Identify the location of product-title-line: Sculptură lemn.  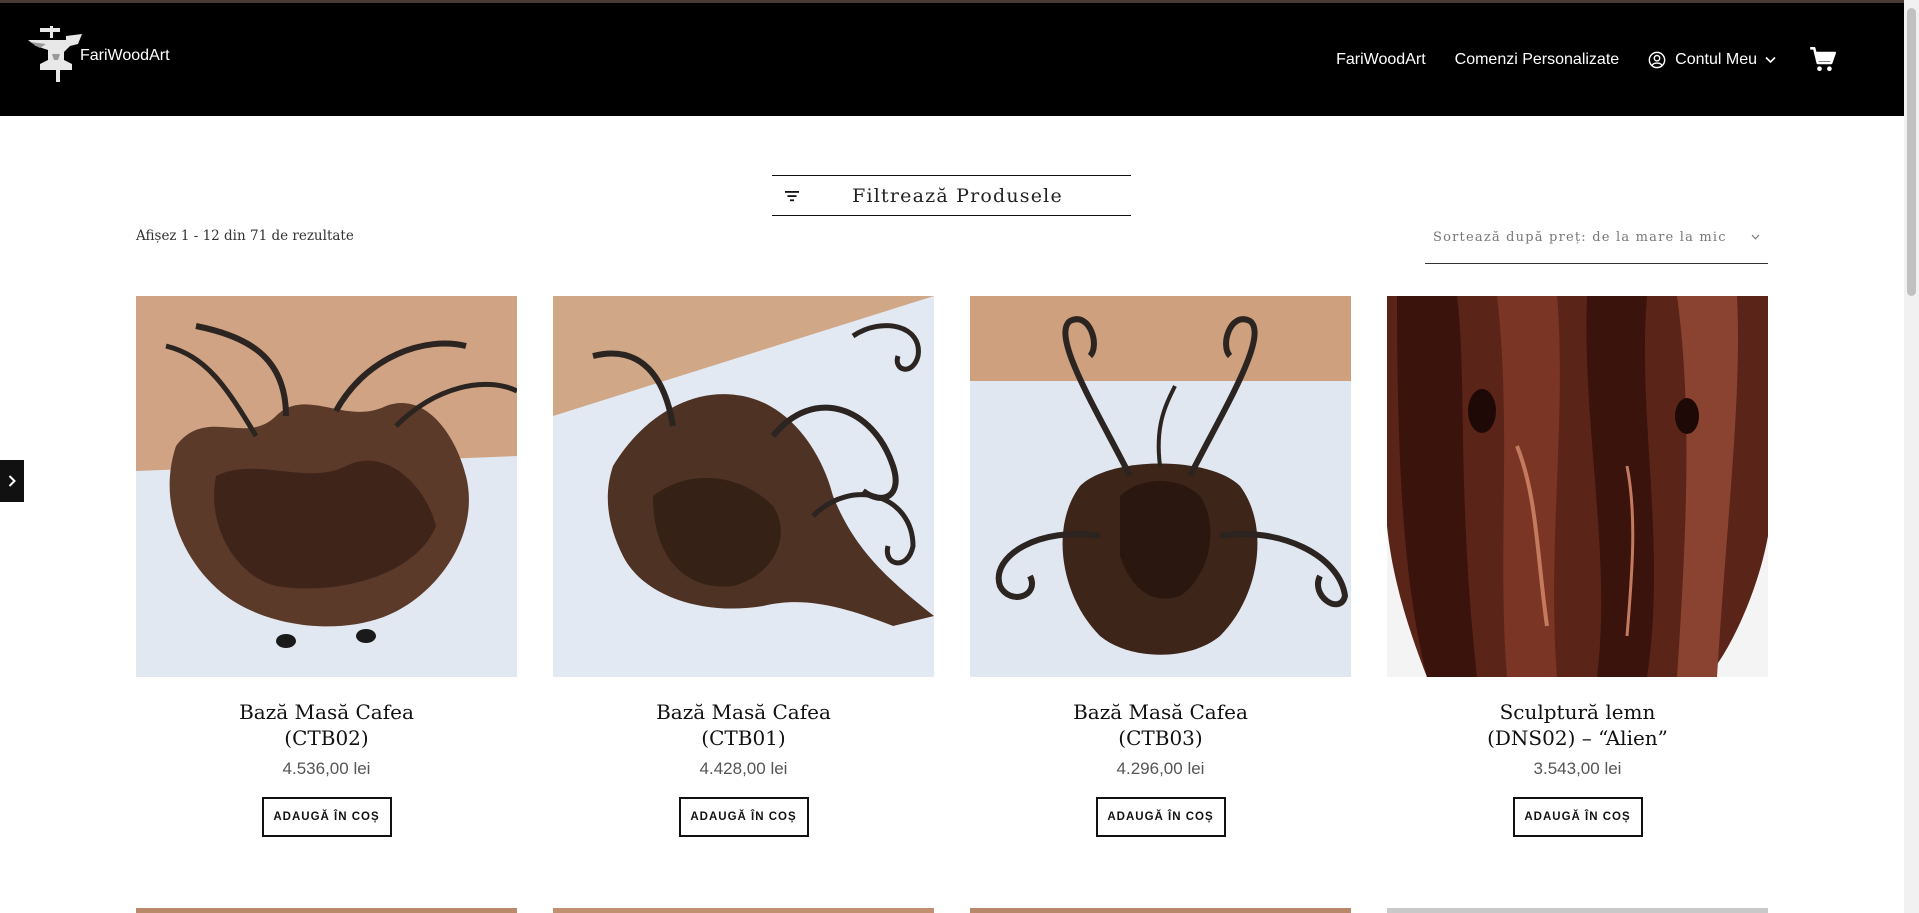
(1577, 712).